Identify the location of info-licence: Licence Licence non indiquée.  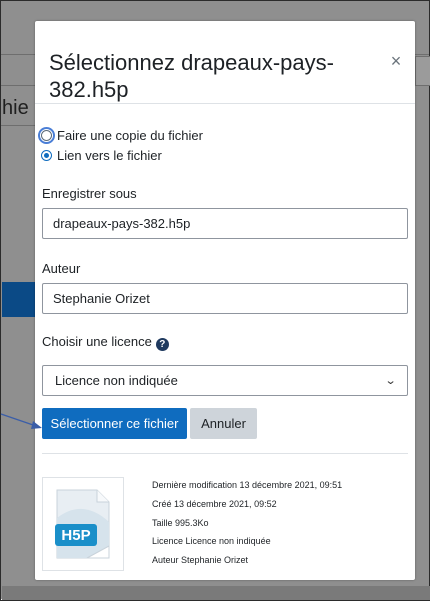
(211, 541).